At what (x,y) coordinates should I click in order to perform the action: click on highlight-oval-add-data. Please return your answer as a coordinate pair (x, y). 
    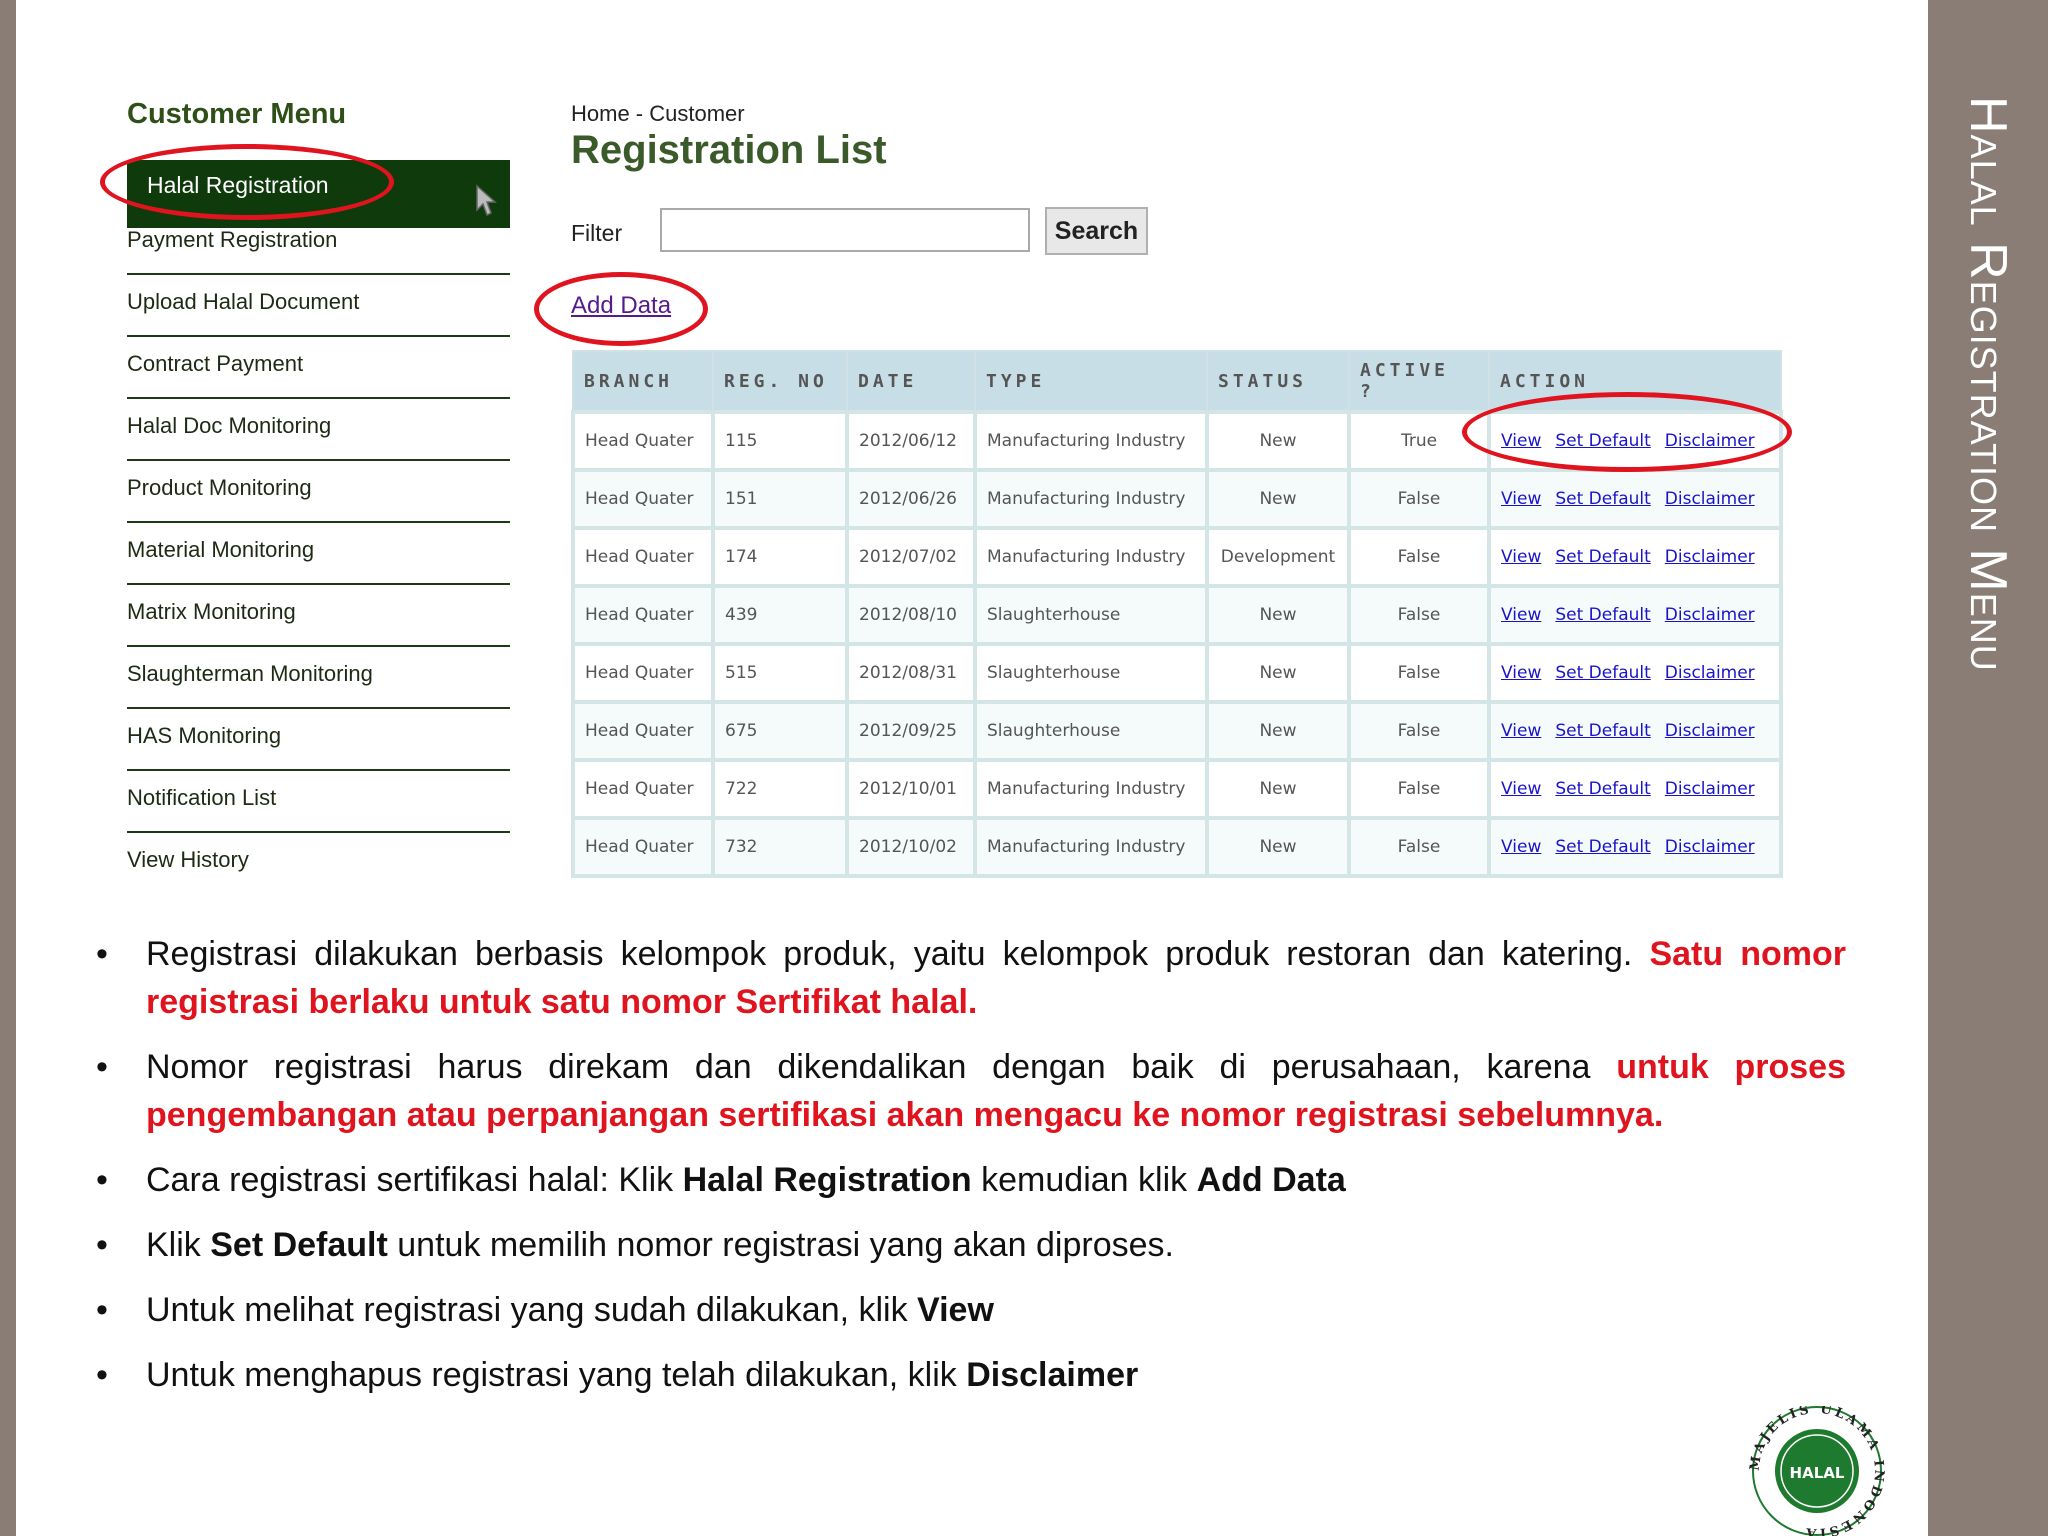
    Looking at the image, I should click on (621, 309).